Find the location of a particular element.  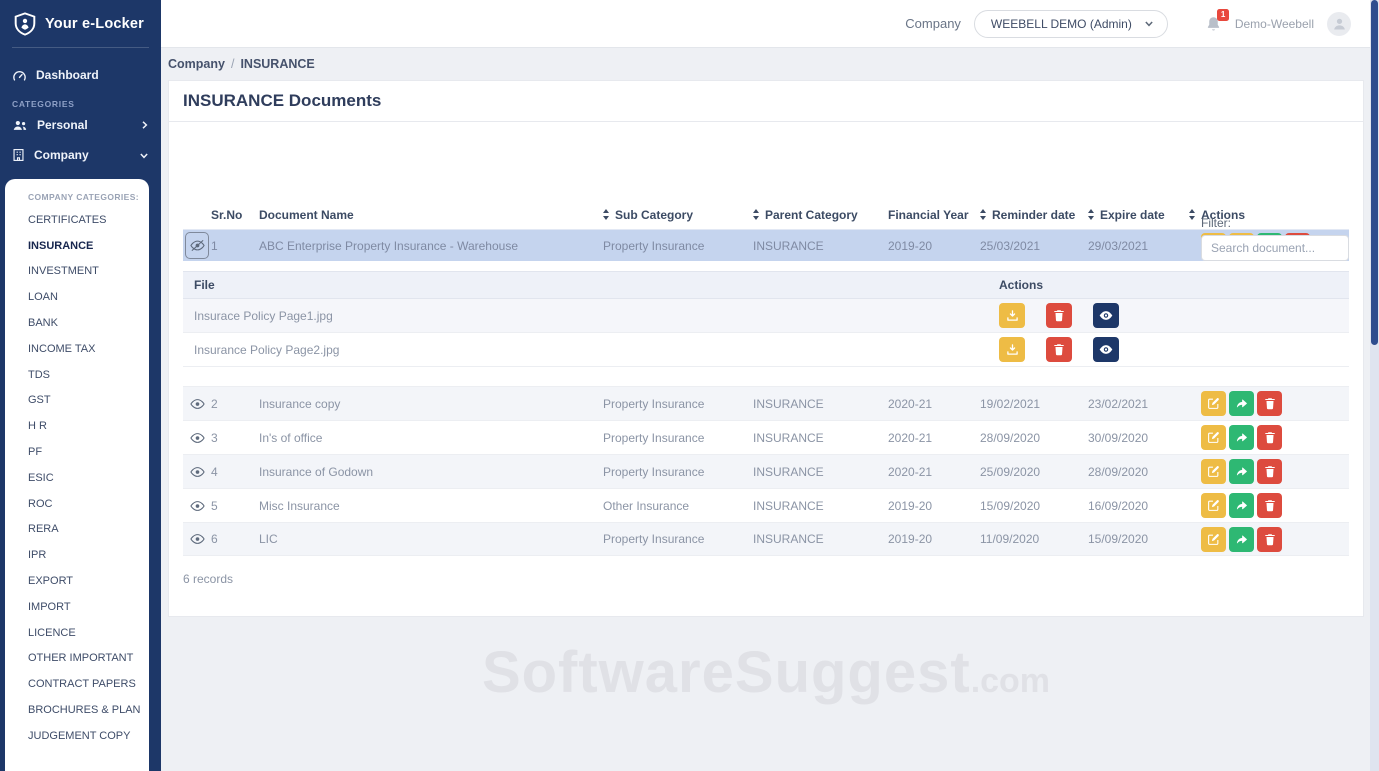

column-header-sub-category: Sub Category is located at coordinates (678, 215).